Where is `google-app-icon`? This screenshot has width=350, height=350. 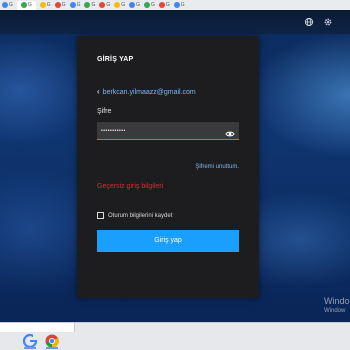 google-app-icon is located at coordinates (30, 341).